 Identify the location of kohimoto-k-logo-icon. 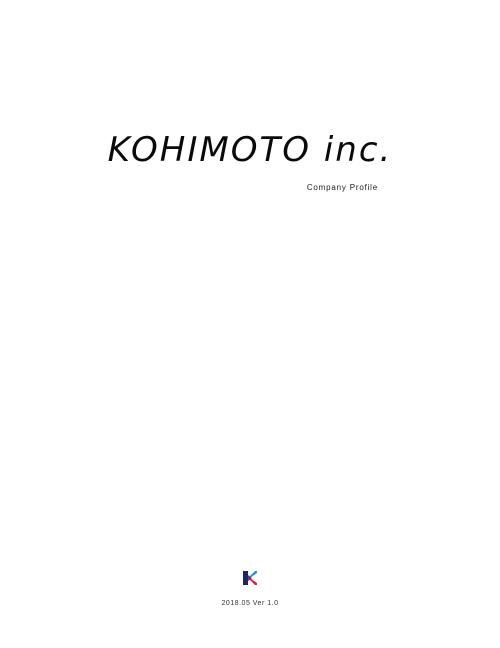
(250, 578).